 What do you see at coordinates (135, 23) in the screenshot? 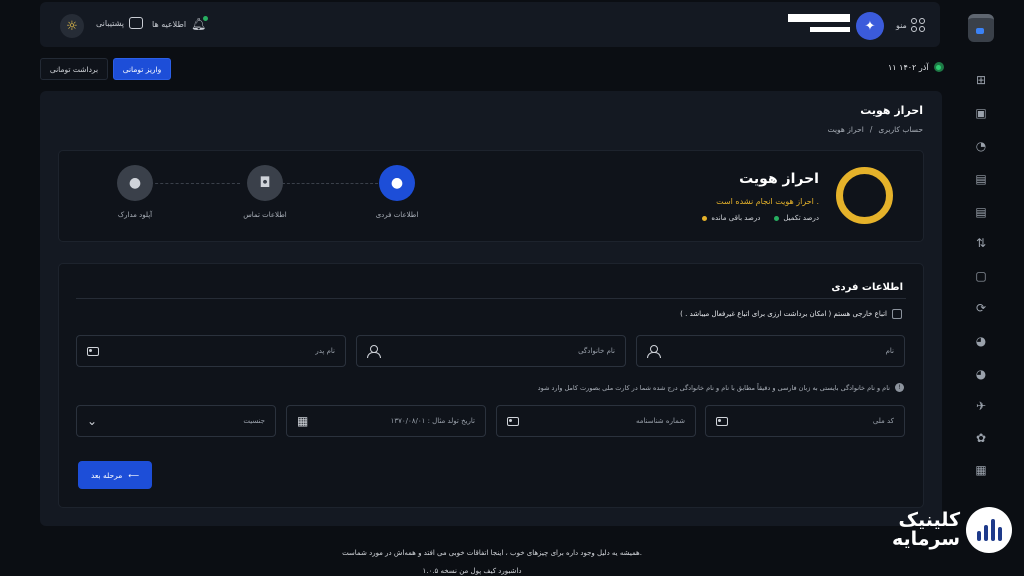
I see `chat-icon` at bounding box center [135, 23].